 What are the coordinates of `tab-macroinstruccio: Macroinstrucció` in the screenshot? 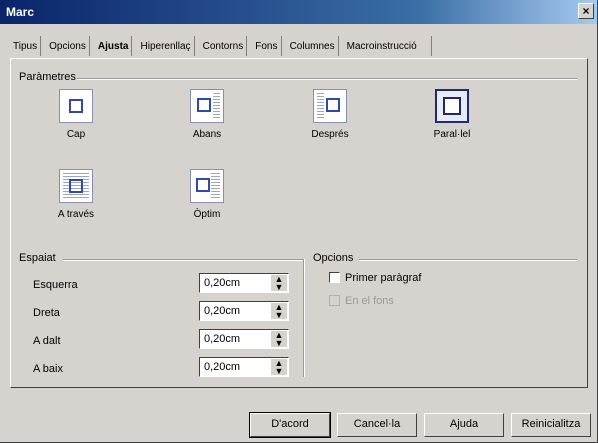 It's located at (388, 46).